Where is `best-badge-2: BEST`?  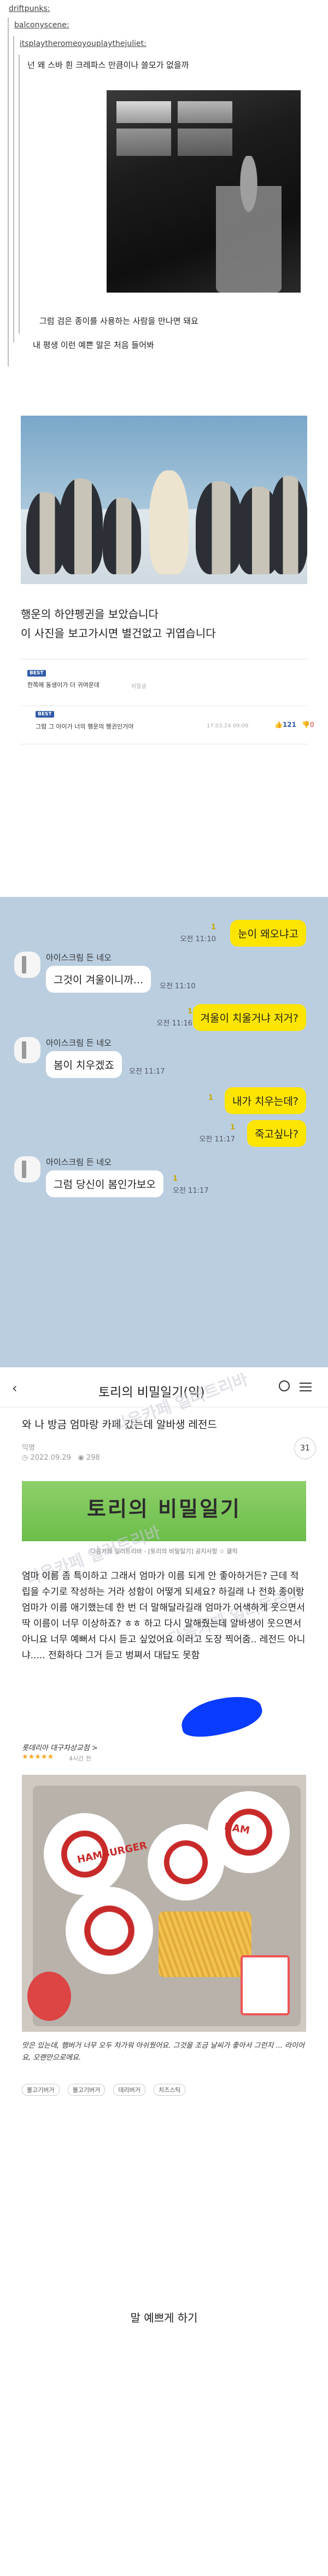
best-badge-2: BEST is located at coordinates (45, 714).